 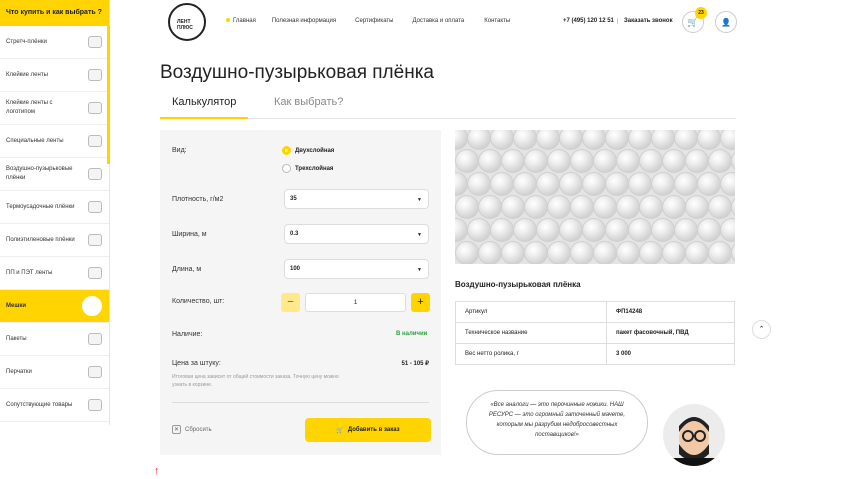 What do you see at coordinates (95, 108) in the screenshot?
I see `logo-tape-icon` at bounding box center [95, 108].